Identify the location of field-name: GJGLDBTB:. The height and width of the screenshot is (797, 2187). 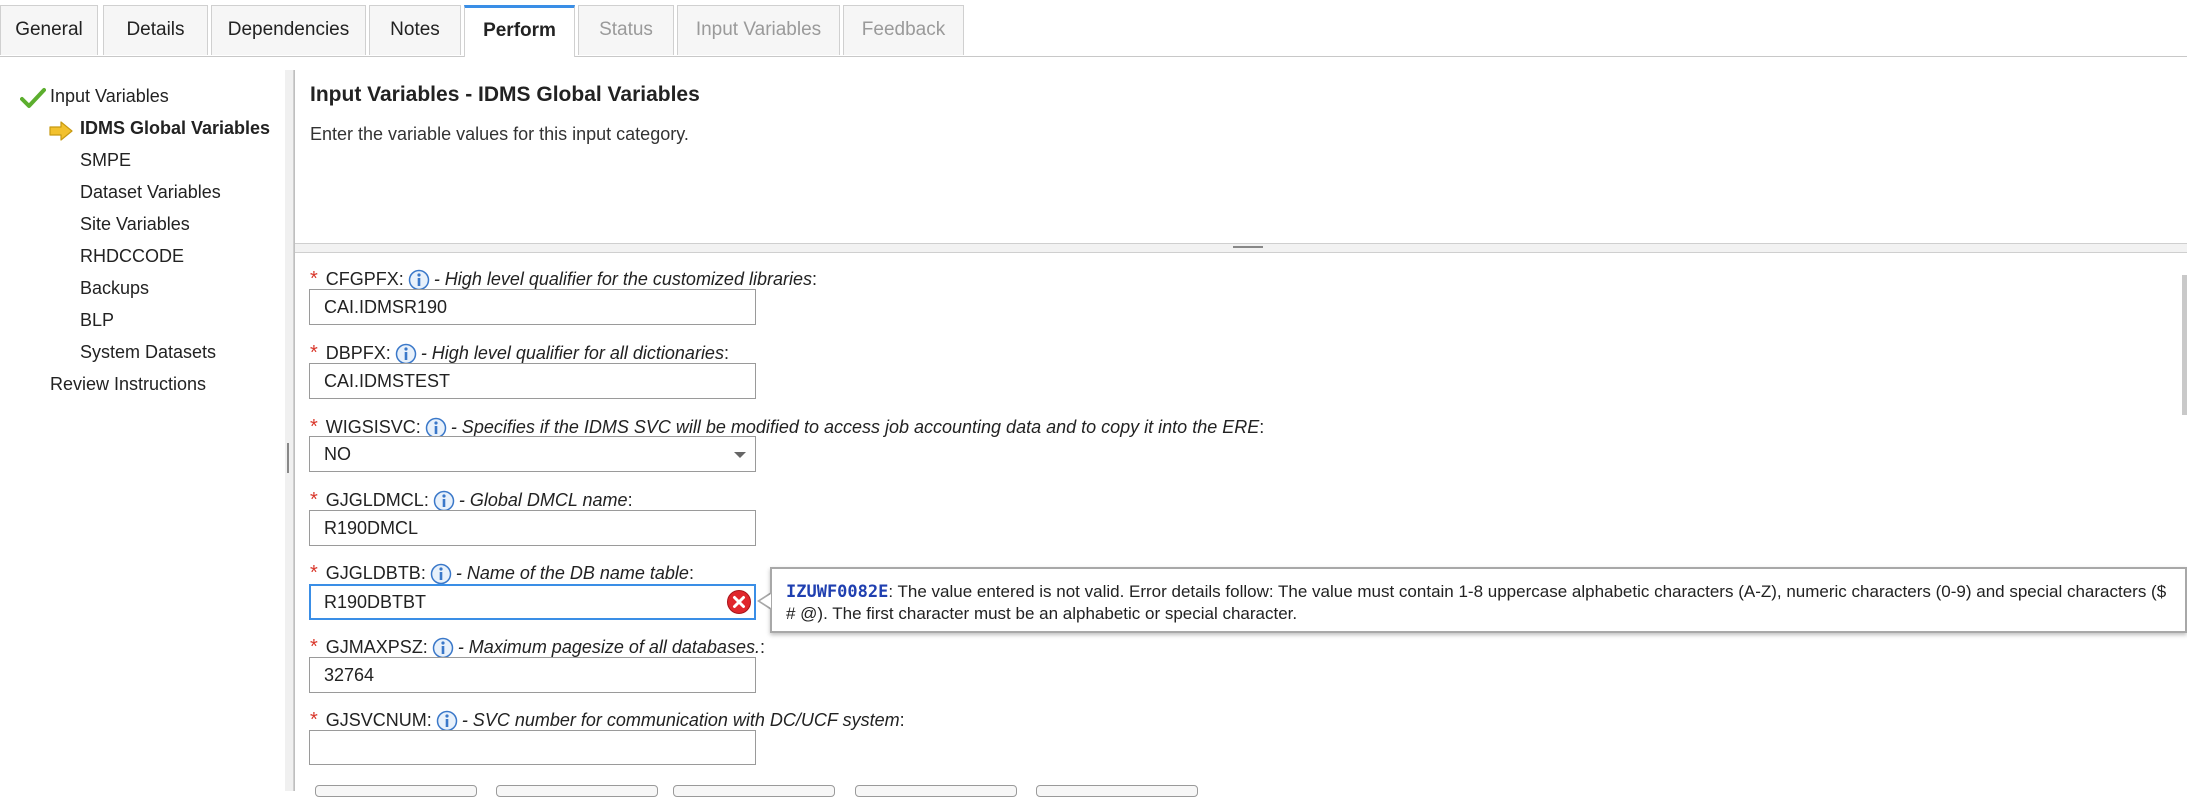
(375, 573).